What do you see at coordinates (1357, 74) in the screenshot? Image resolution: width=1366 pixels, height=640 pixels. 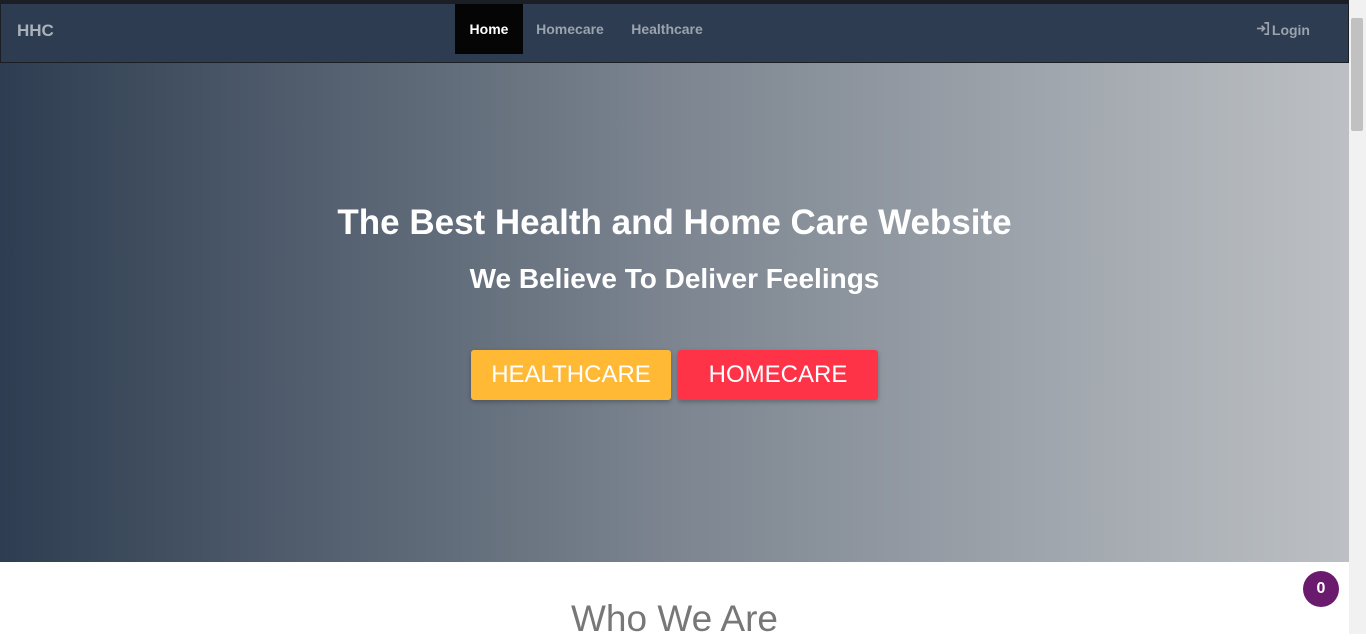 I see `scrollbar-thumb` at bounding box center [1357, 74].